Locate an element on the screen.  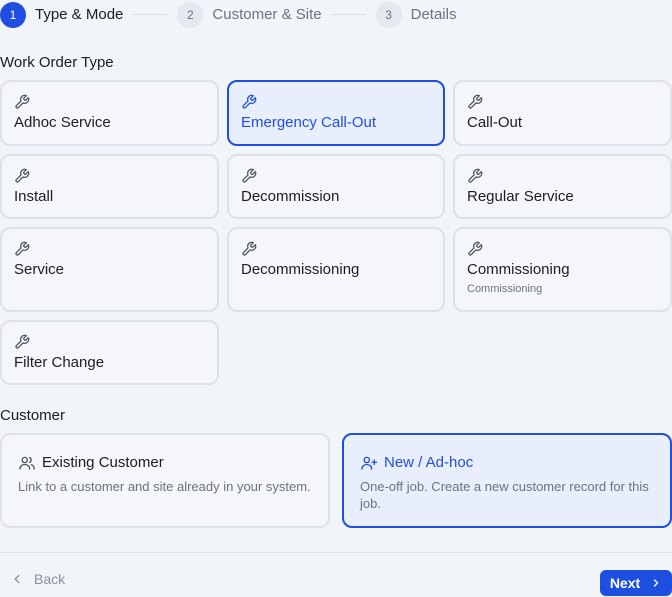
user-plus-icon is located at coordinates (369, 463).